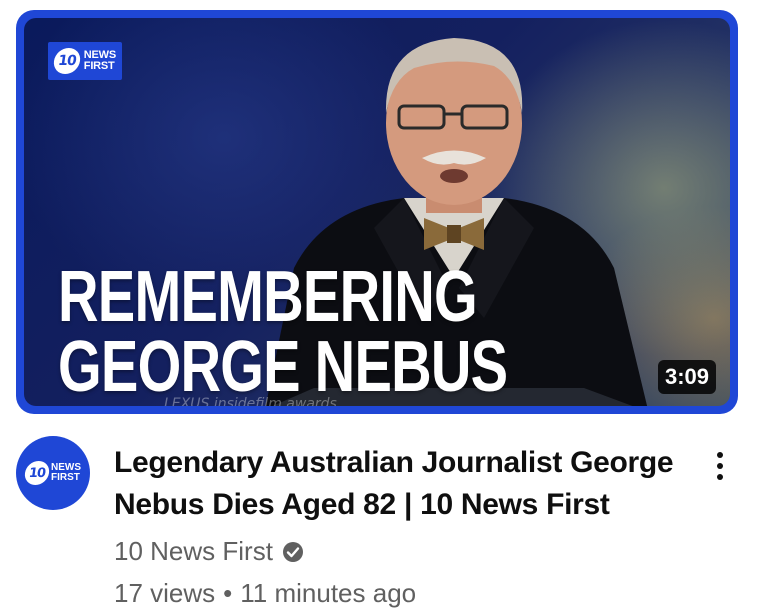 This screenshot has width=762, height=614. What do you see at coordinates (99, 66) in the screenshot?
I see `logo-text-first: FIRST` at bounding box center [99, 66].